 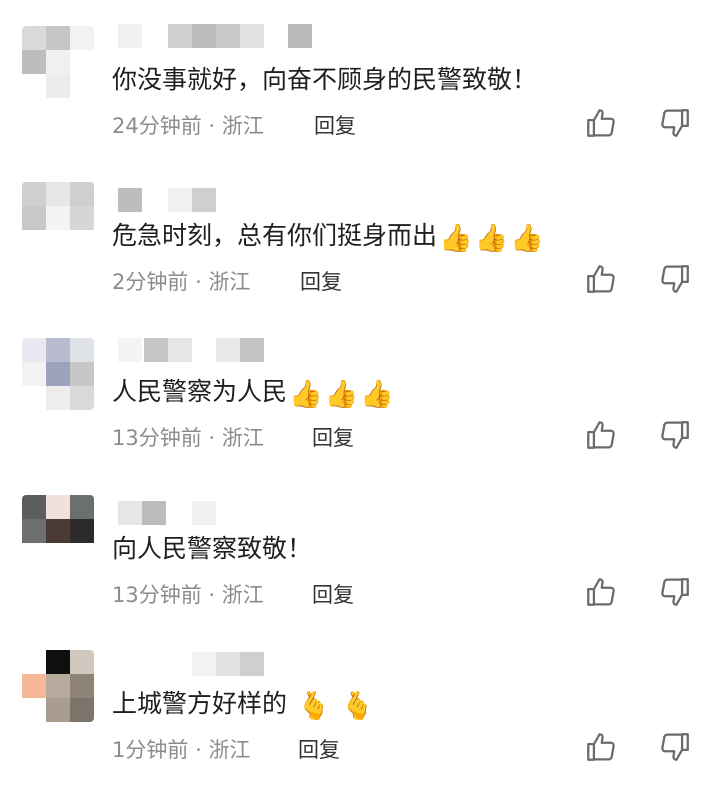 What do you see at coordinates (275, 235) in the screenshot?
I see `comment-text-body: 危急时刻，总有你们挺身而出` at bounding box center [275, 235].